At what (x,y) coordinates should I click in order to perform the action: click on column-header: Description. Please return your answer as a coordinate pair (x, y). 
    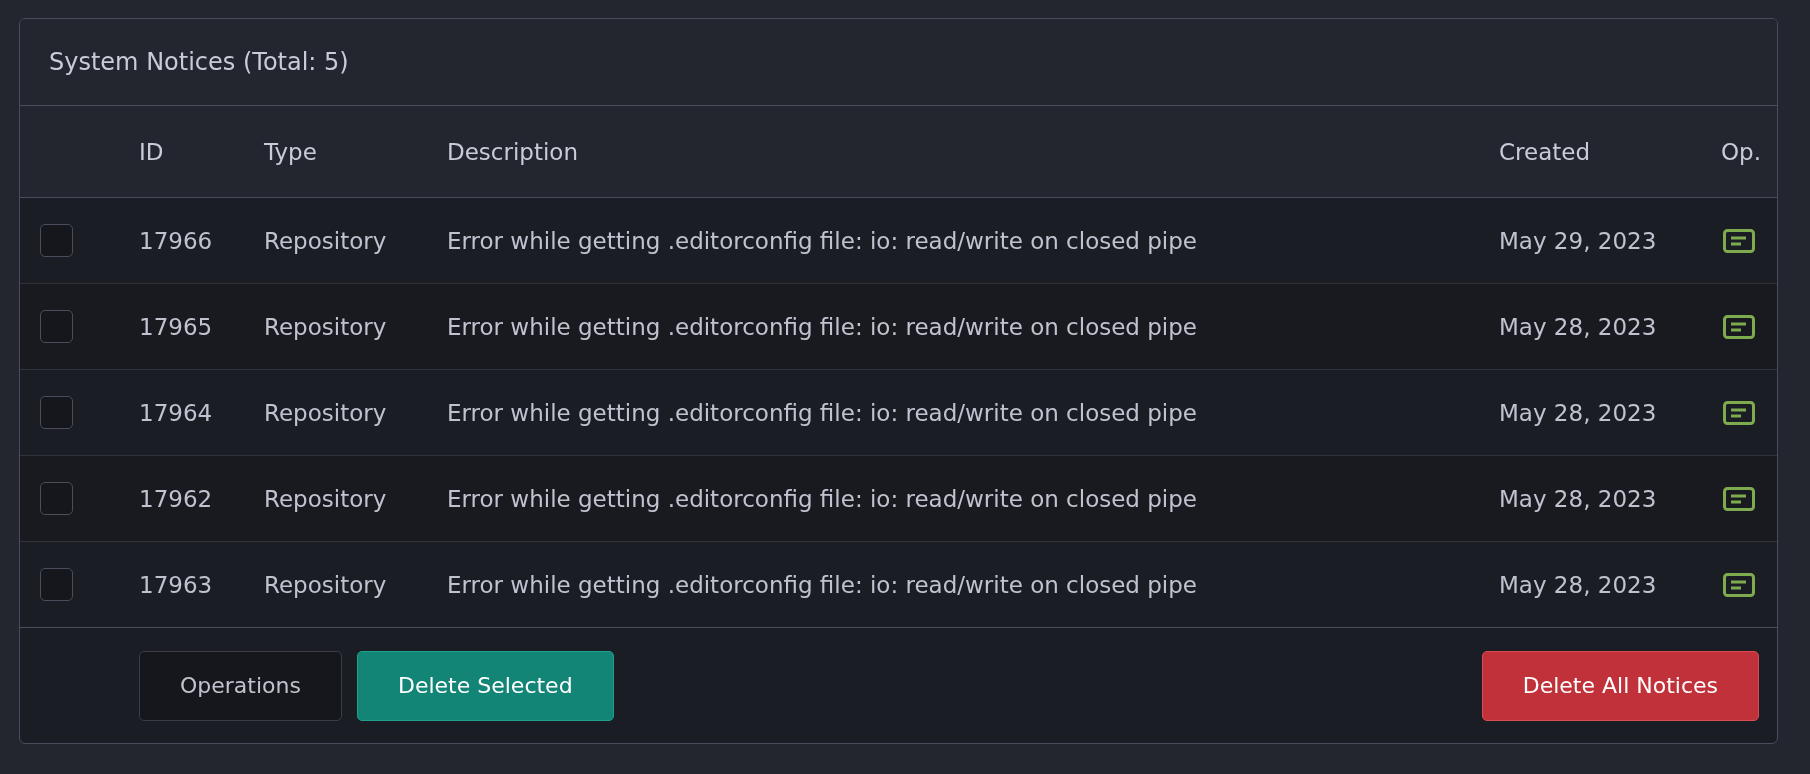
    Looking at the image, I should click on (512, 151).